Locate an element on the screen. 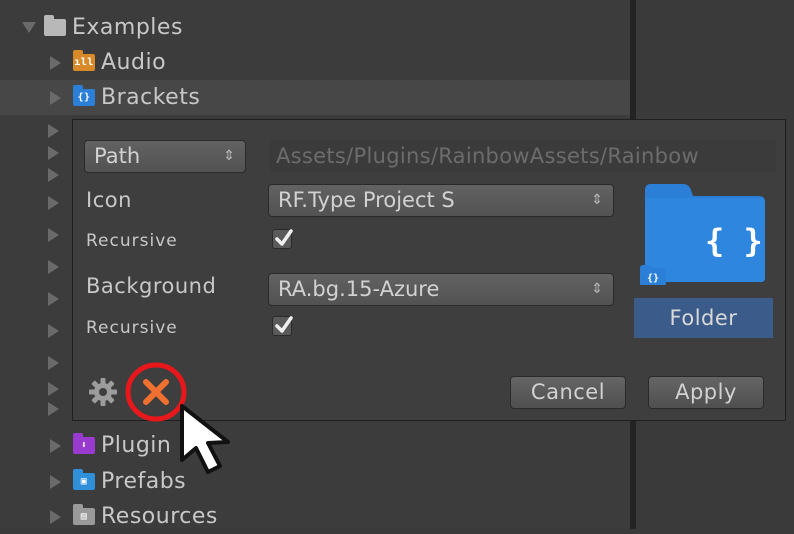 Image resolution: width=794 pixels, height=534 pixels. folder-icon is located at coordinates (55, 25).